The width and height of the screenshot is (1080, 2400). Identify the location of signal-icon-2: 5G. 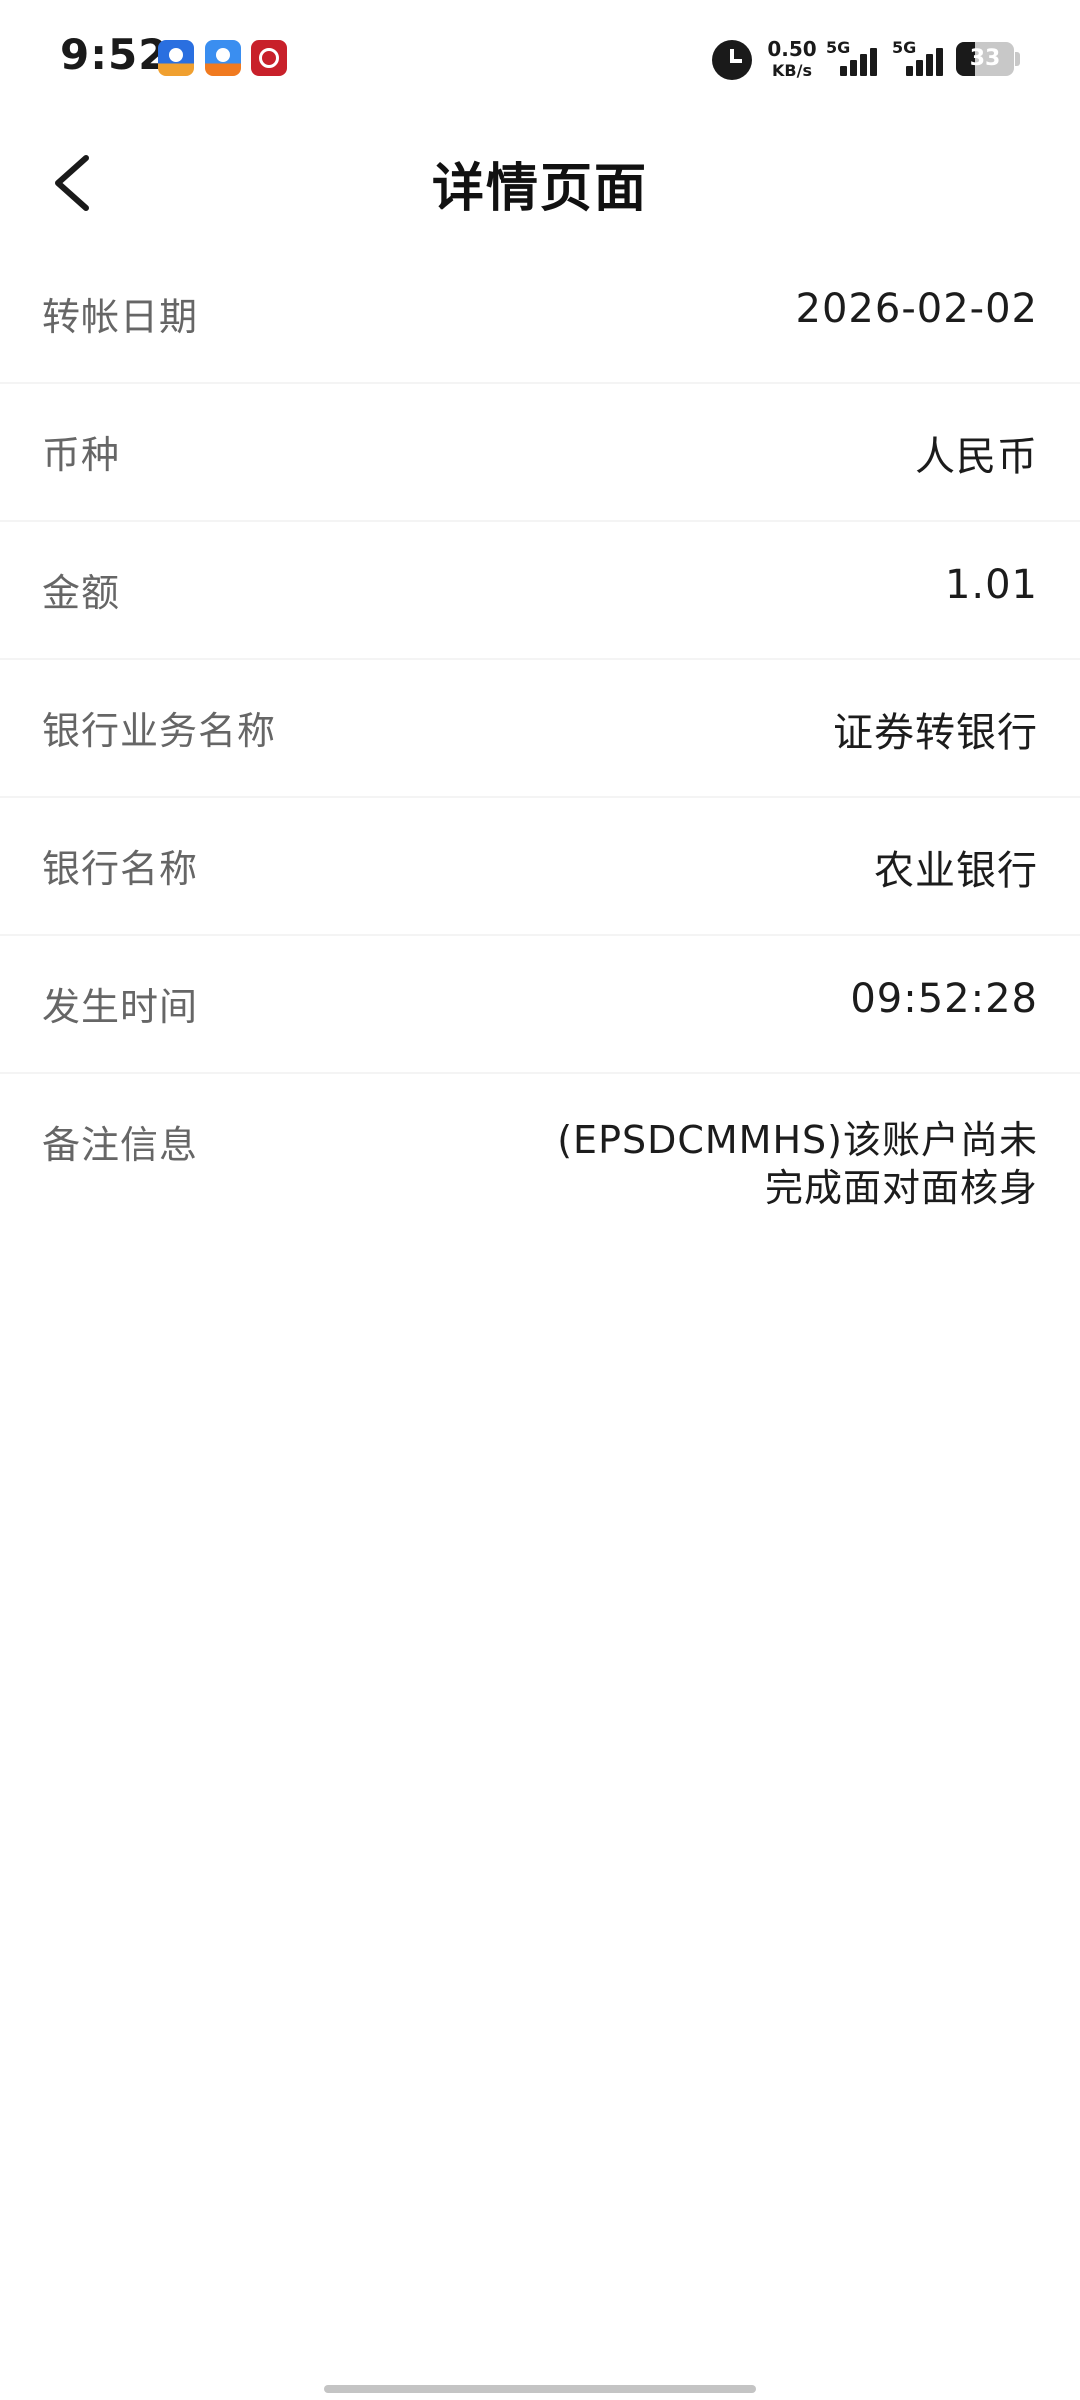
(922, 59).